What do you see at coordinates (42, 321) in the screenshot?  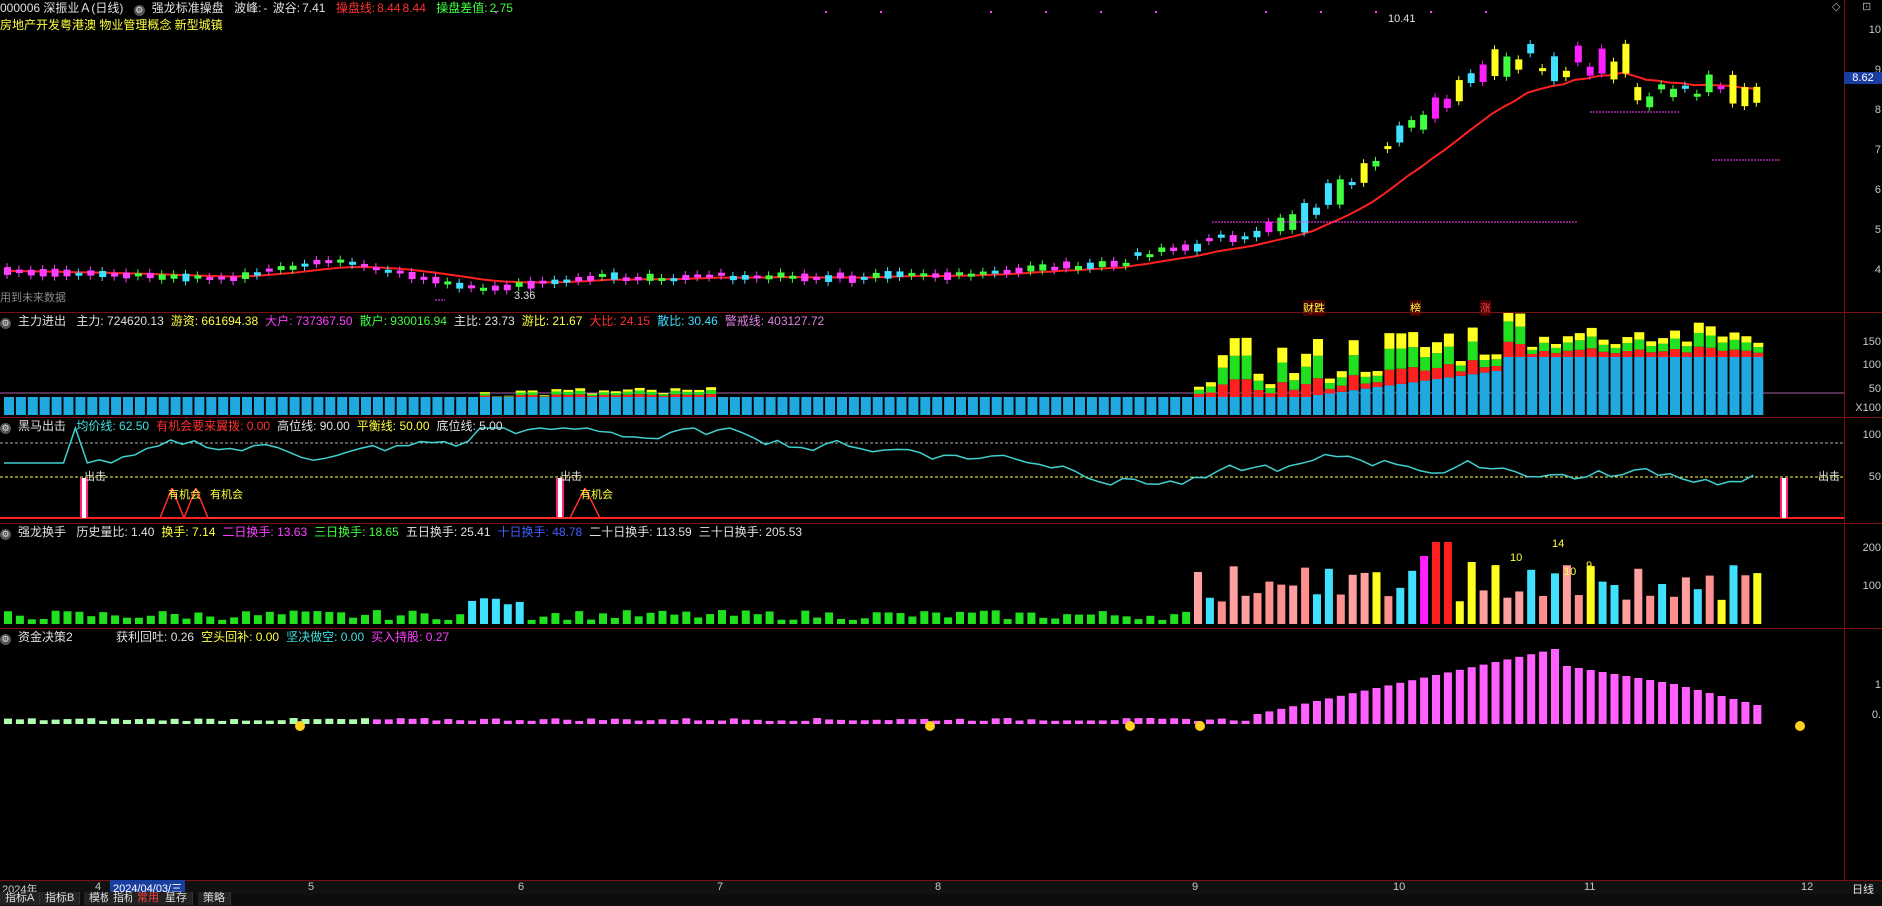 I see `p2-title: 主力进出` at bounding box center [42, 321].